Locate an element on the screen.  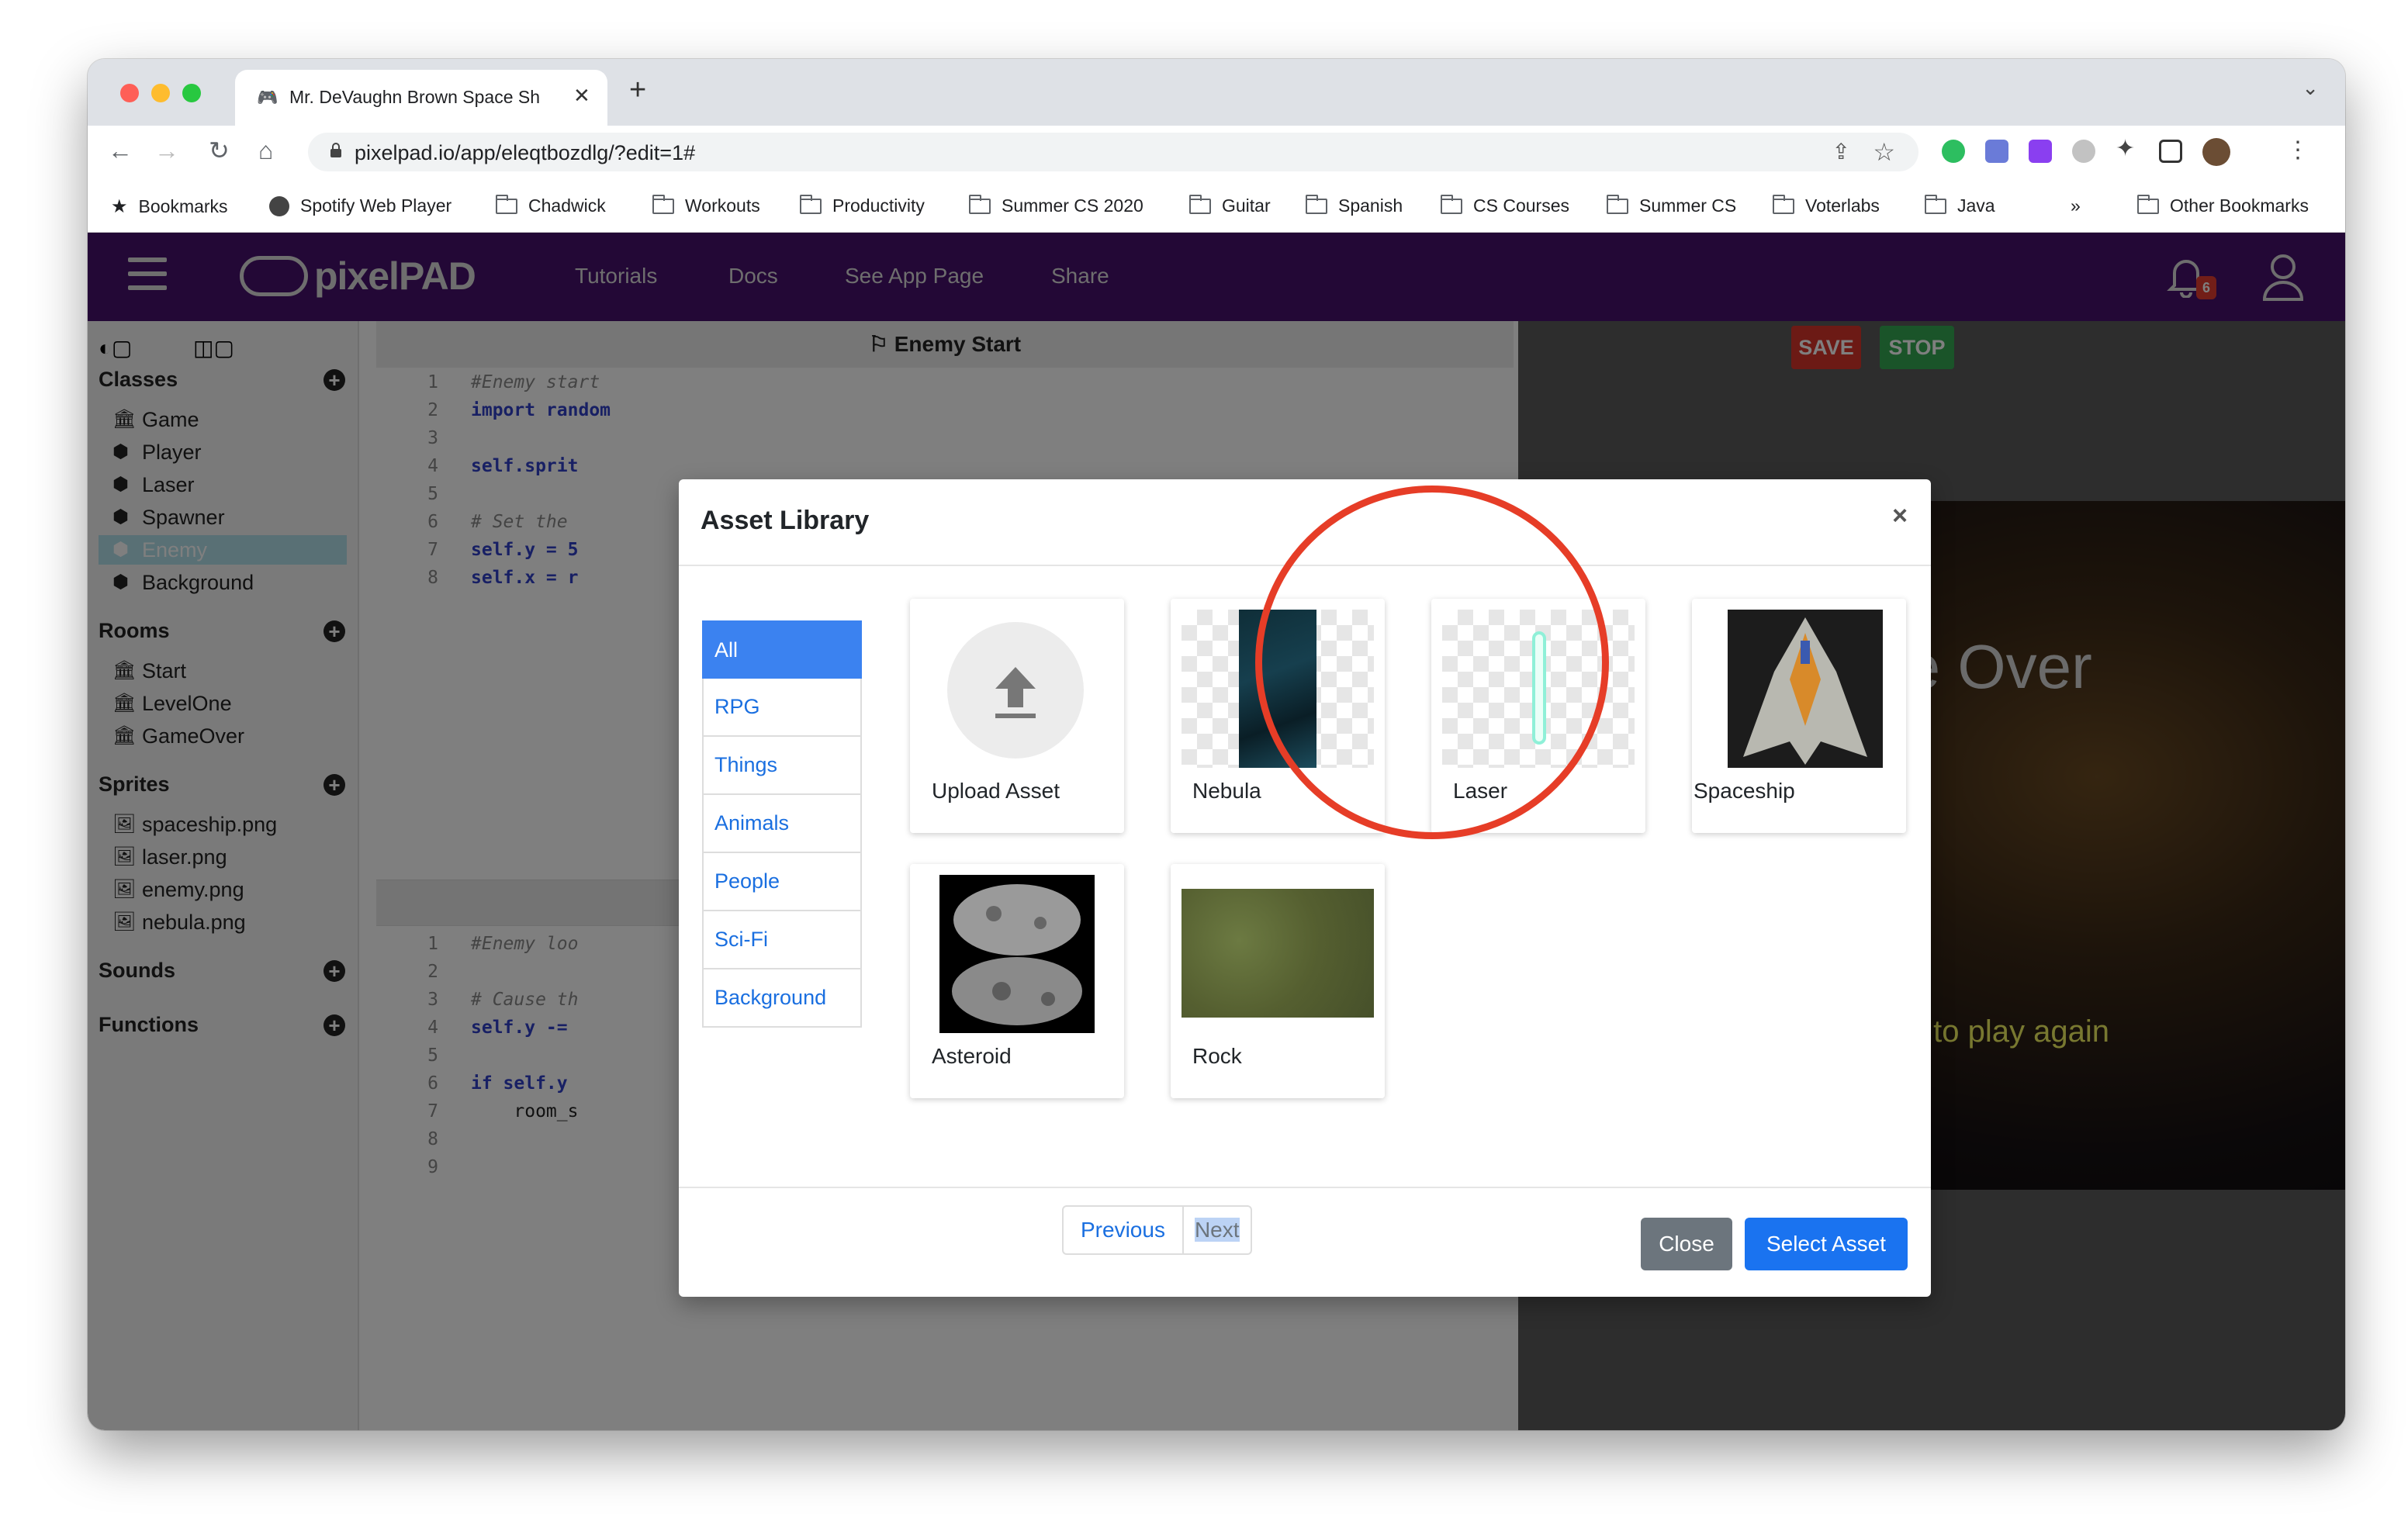
asset-card-asteroid: Asteroid is located at coordinates (1017, 981).